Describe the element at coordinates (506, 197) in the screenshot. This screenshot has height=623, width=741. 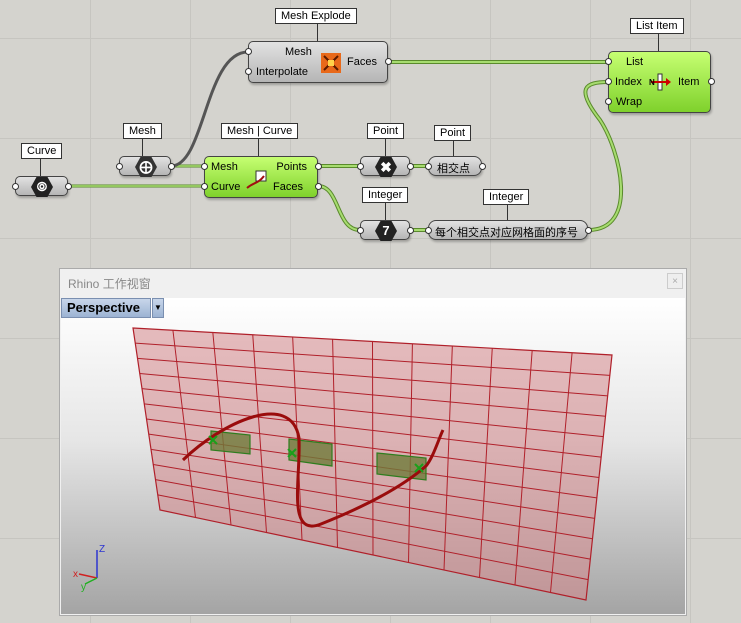
I see `integer-panel-tag: Integer` at that location.